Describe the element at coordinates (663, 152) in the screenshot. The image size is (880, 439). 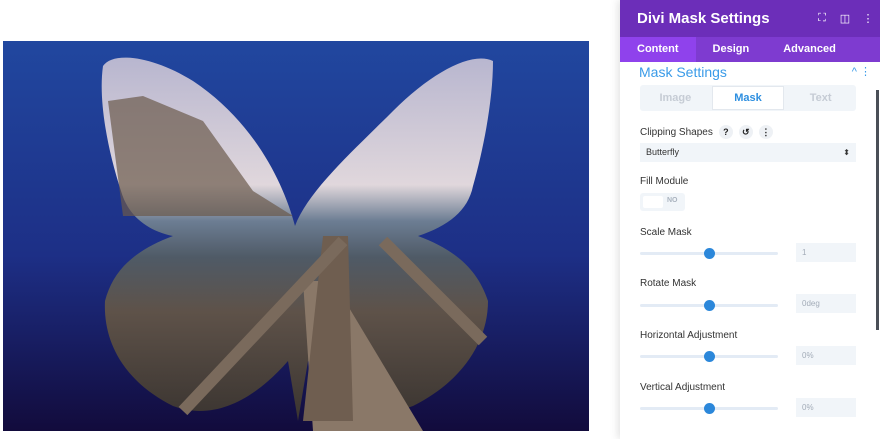
I see `clipping-shape-value: Butterfly` at that location.